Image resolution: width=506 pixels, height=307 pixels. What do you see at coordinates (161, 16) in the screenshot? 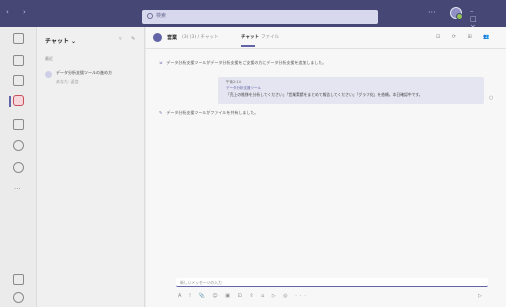
I see `search-placeholder: 検索` at bounding box center [161, 16].